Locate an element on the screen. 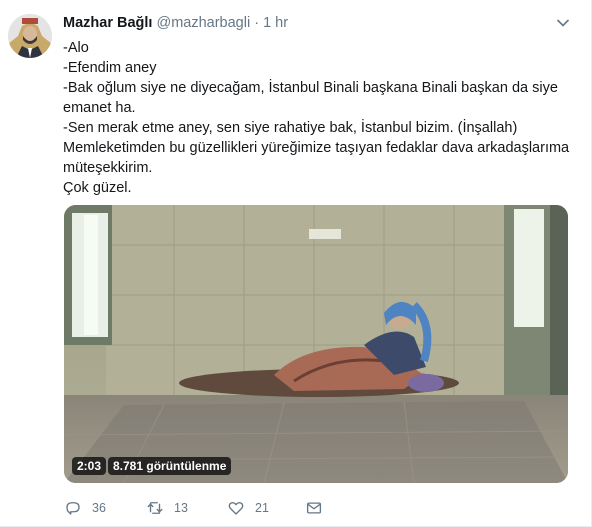  author-name: Mazhar Bağlı is located at coordinates (107, 23).